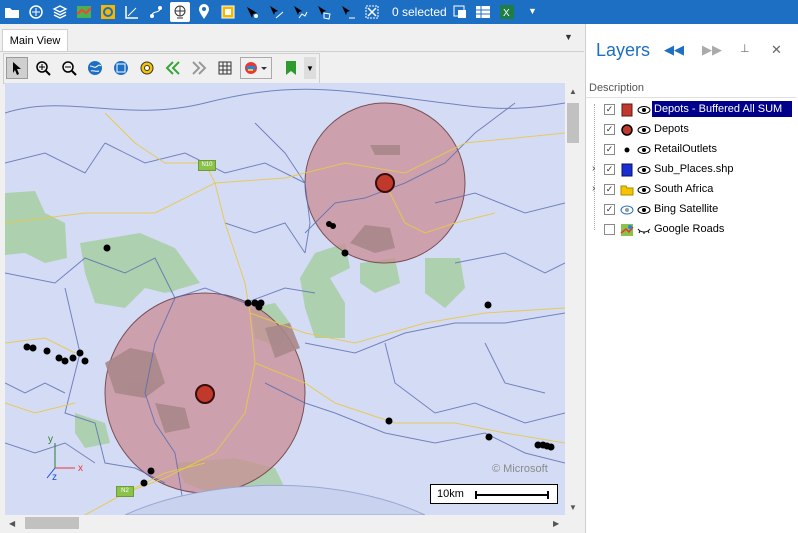 This screenshot has height=533, width=798. What do you see at coordinates (291, 68) in the screenshot?
I see `bookmark-icon` at bounding box center [291, 68].